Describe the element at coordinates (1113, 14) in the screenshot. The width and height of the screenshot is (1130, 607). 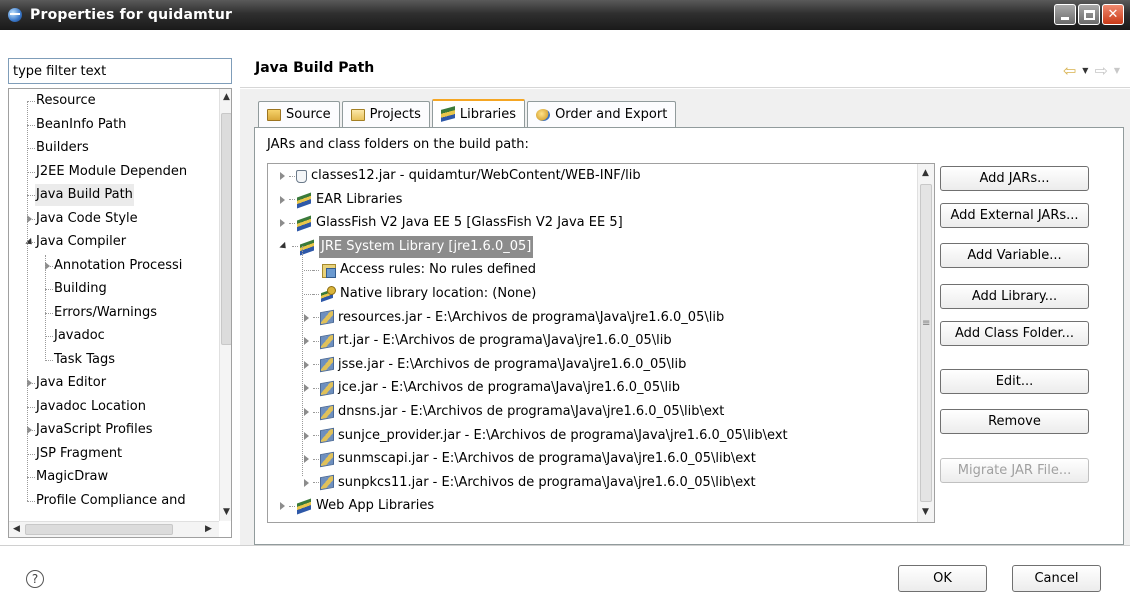
I see `close-button: ✕` at that location.